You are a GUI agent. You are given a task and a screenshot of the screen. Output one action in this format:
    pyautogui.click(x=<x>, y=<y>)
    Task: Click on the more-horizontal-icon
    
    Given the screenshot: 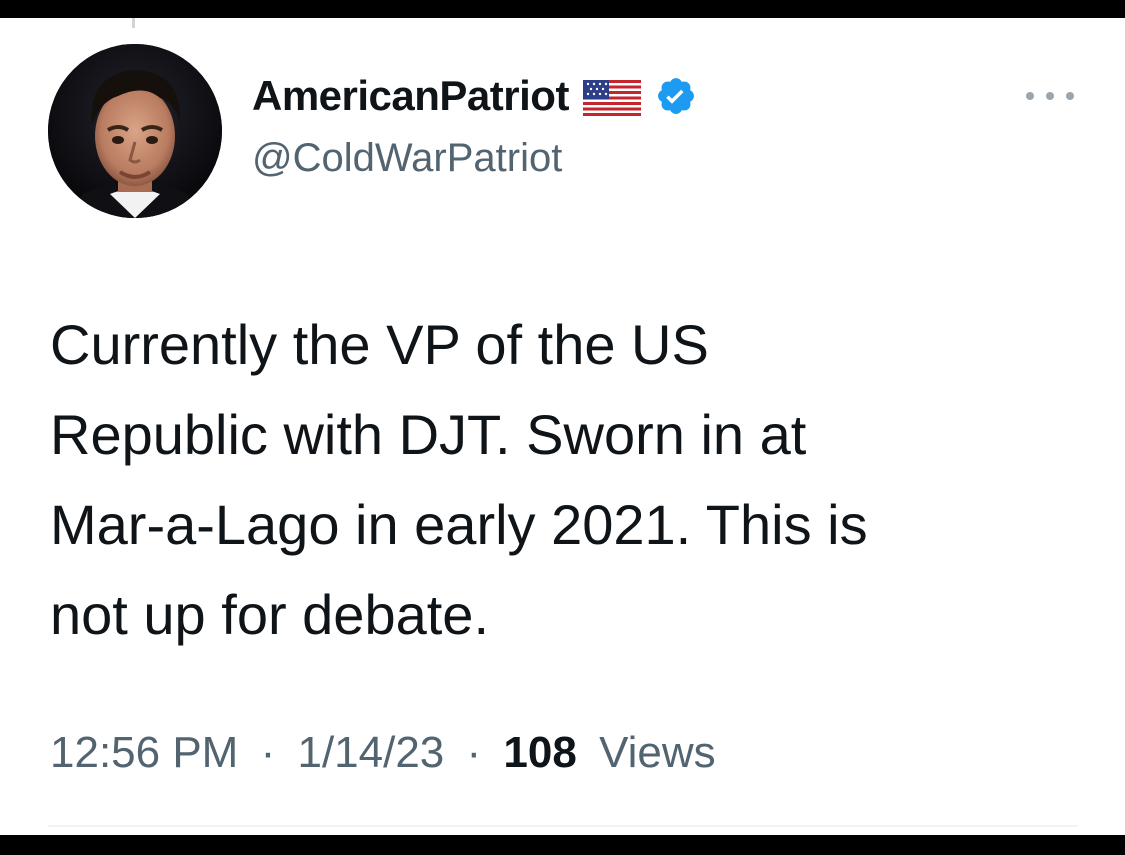 What is the action you would take?
    pyautogui.click(x=1050, y=96)
    